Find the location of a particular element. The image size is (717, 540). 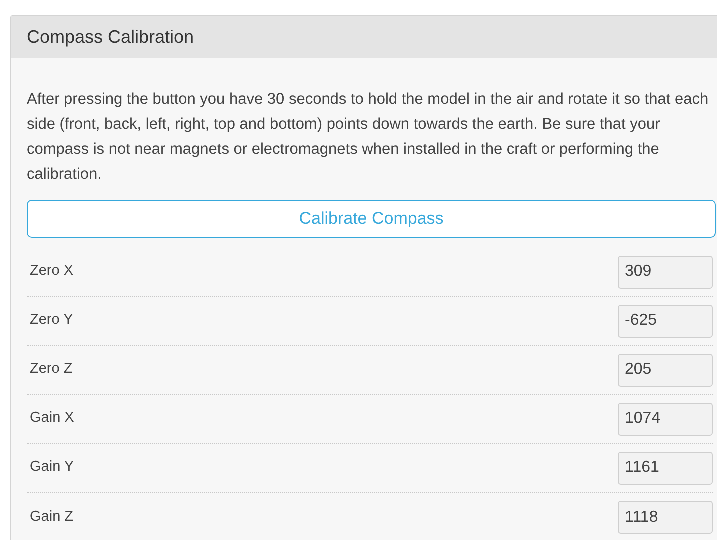

value-field: -625 is located at coordinates (665, 321).